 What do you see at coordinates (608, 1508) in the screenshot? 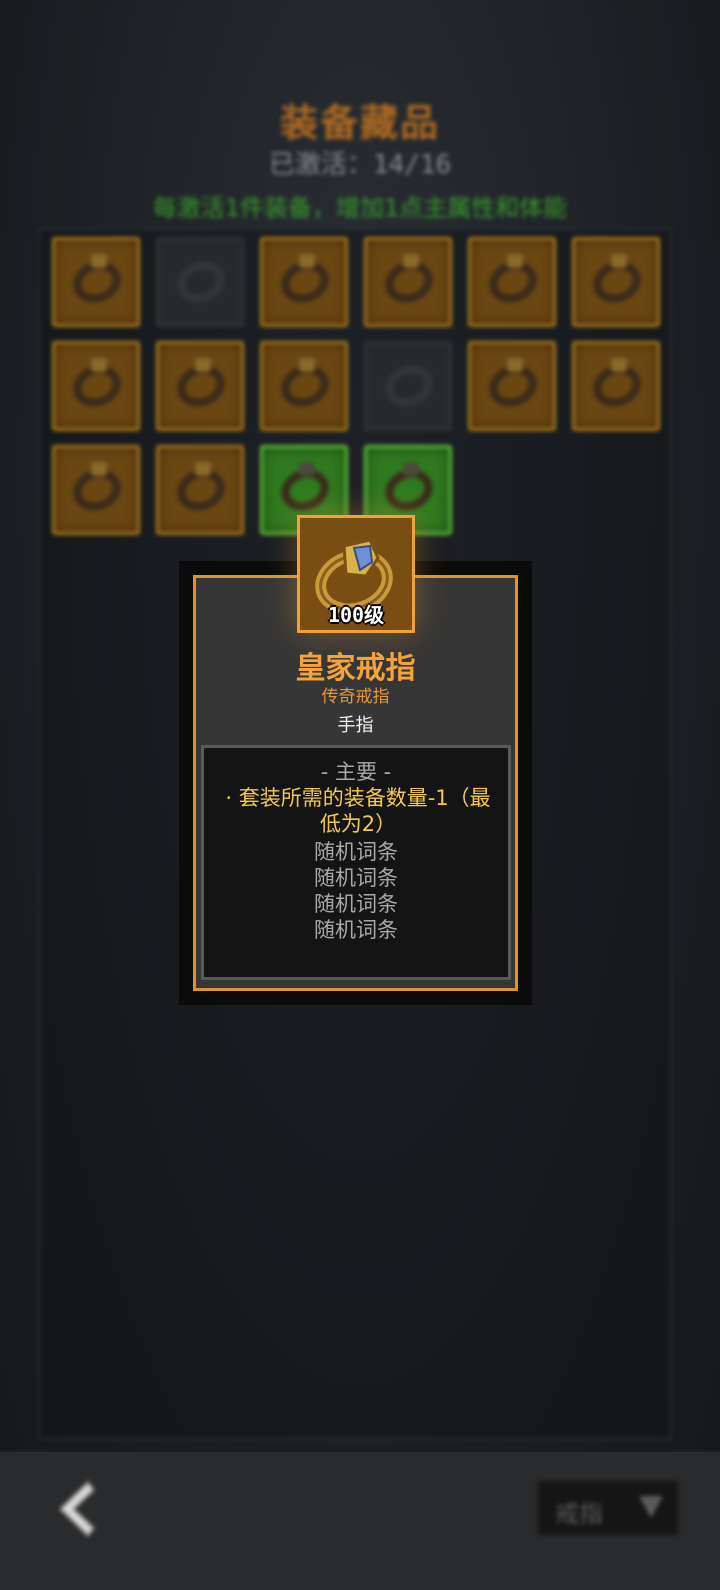
I see `category-filter-select: 戒指` at bounding box center [608, 1508].